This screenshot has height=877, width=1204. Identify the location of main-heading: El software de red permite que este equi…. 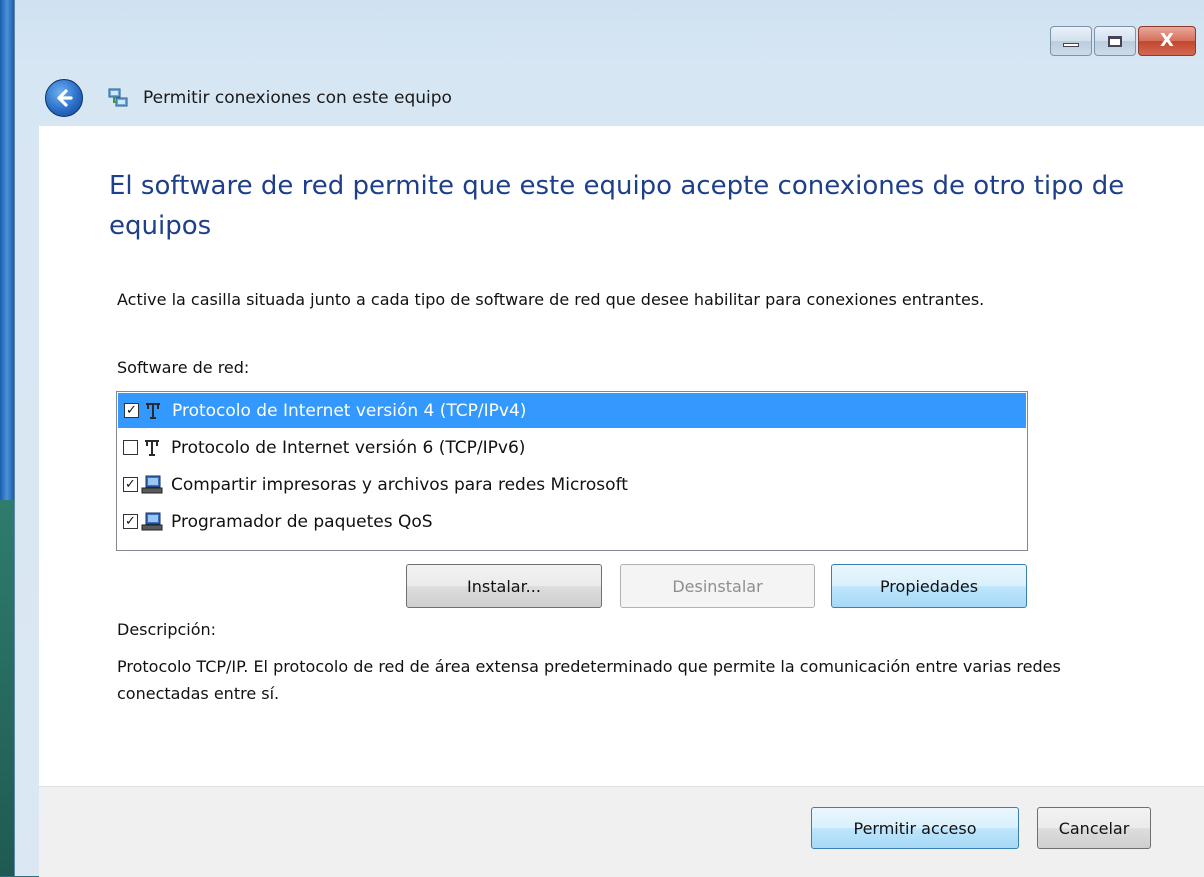
(617, 206).